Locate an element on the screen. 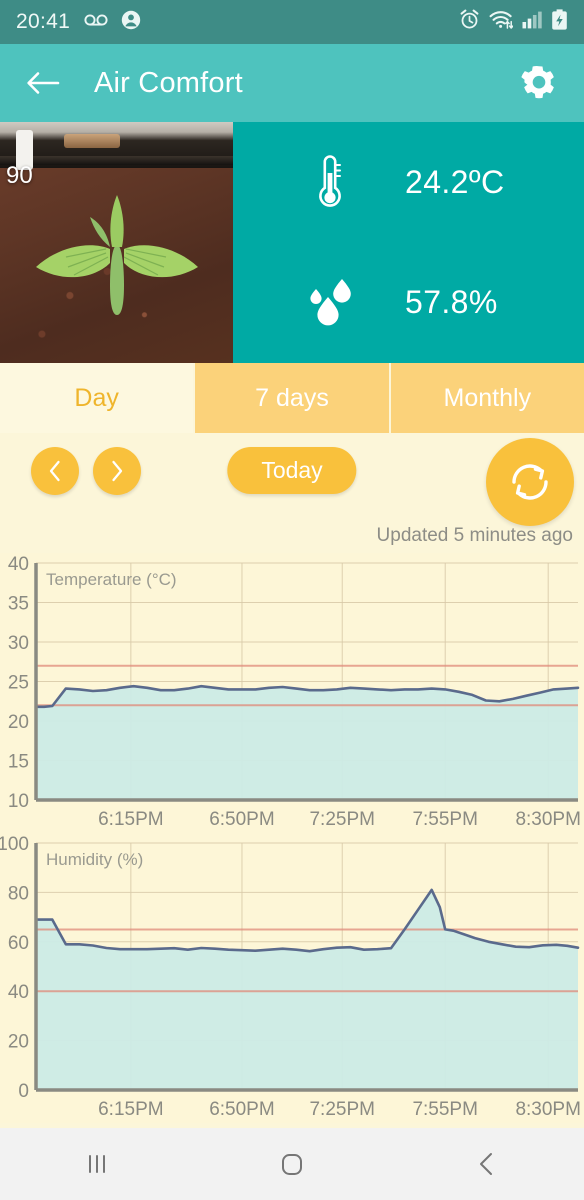 The image size is (584, 1200). chart-axis-title: Temperature (°C) is located at coordinates (111, 579).